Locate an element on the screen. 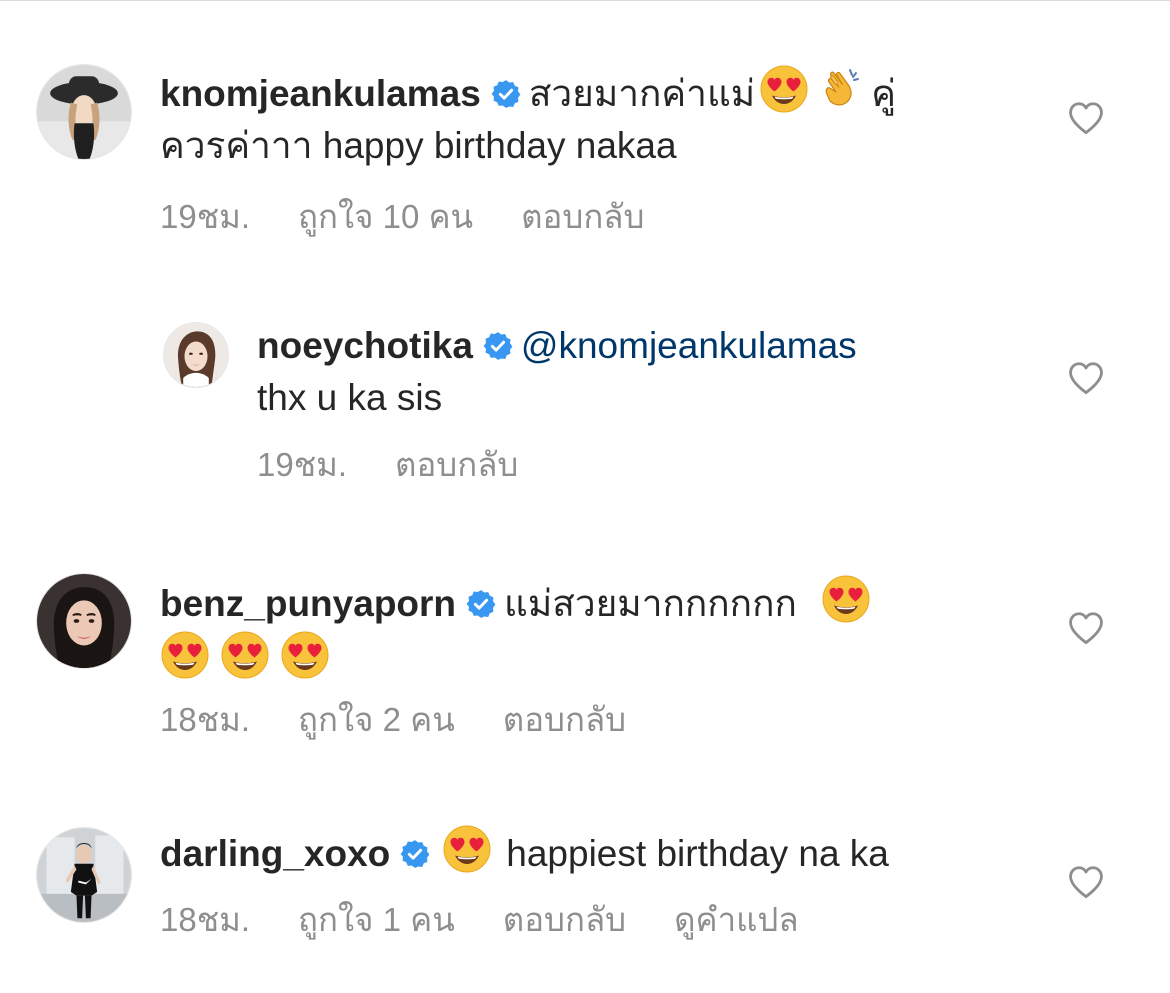 This screenshot has width=1170, height=993. username: knomjeankulamas is located at coordinates (320, 93).